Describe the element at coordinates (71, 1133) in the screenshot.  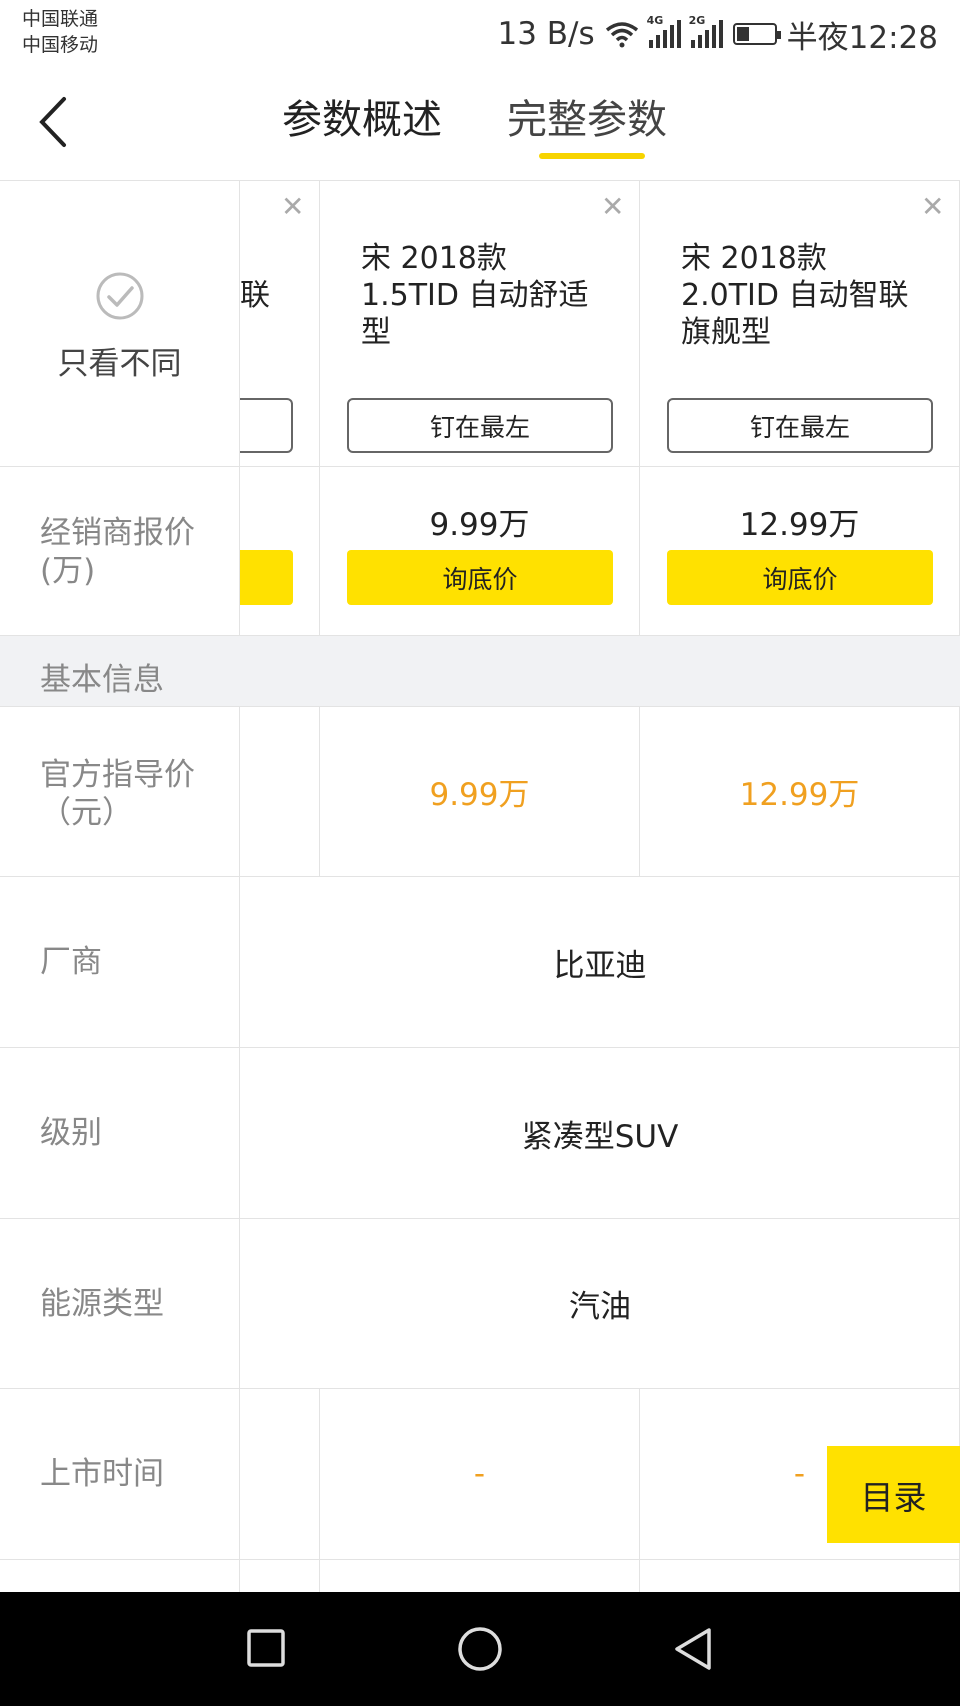
I see `level-label: 级别` at that location.